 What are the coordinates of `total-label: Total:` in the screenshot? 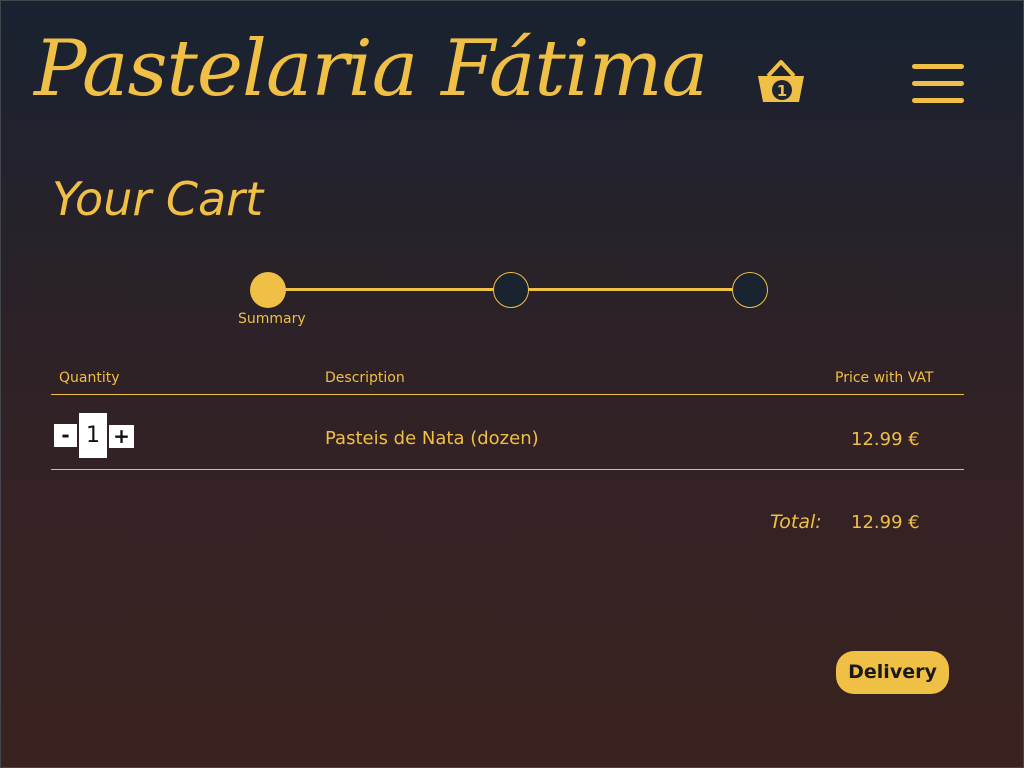 It's located at (796, 522).